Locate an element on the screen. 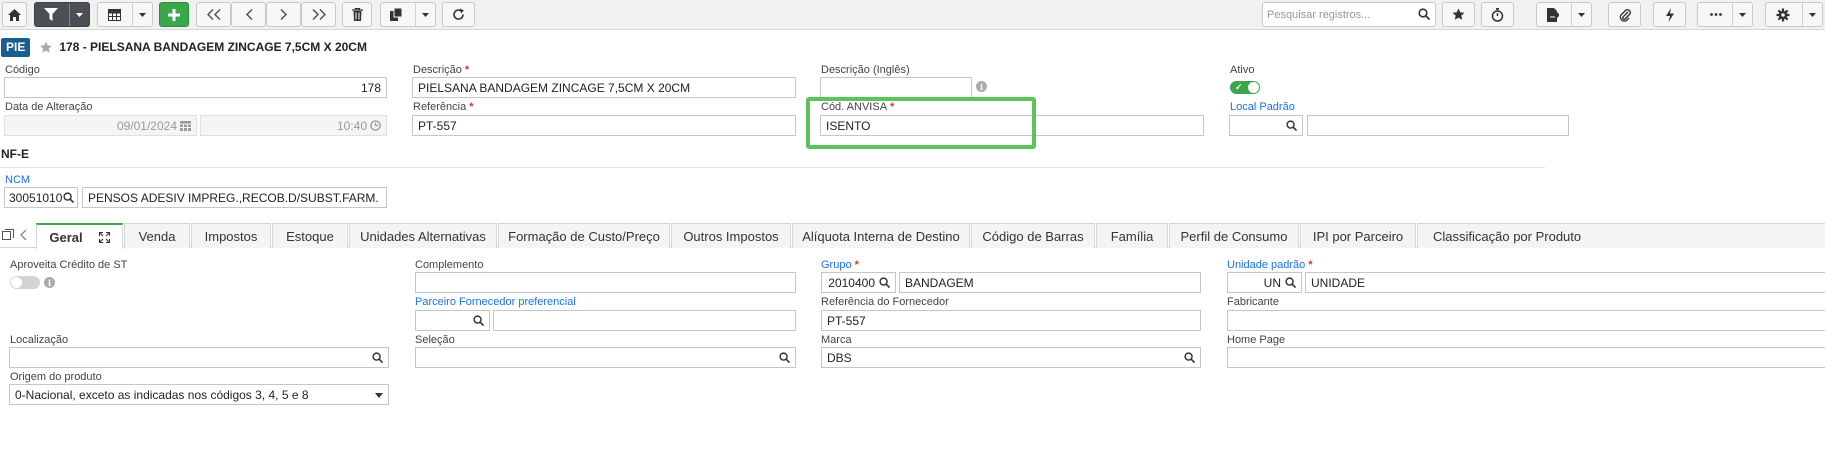 The height and width of the screenshot is (471, 1825). tab-label: Unidades Alternativas is located at coordinates (423, 236).